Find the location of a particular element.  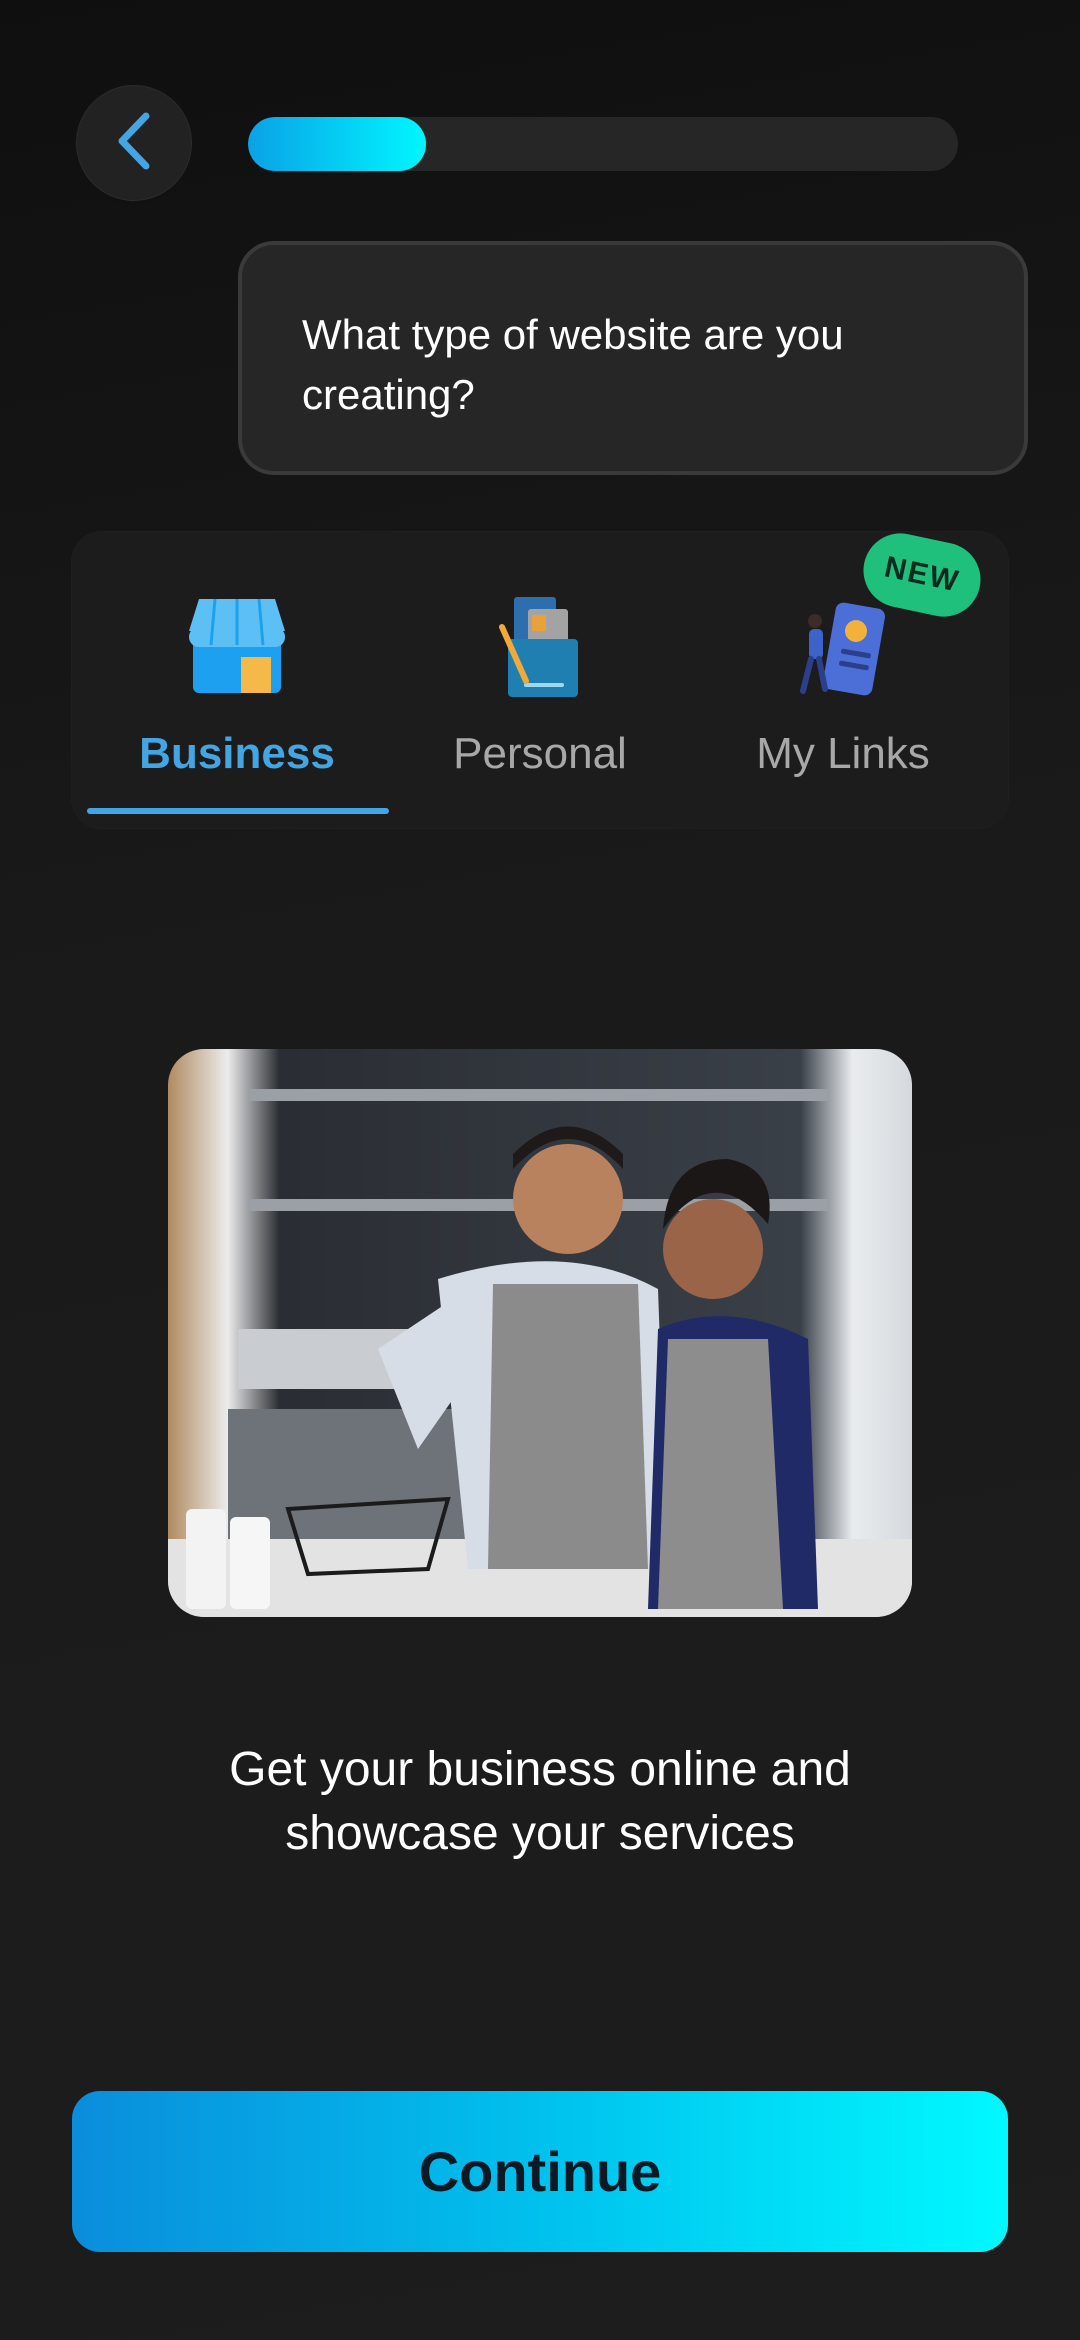

back-button is located at coordinates (134, 143).